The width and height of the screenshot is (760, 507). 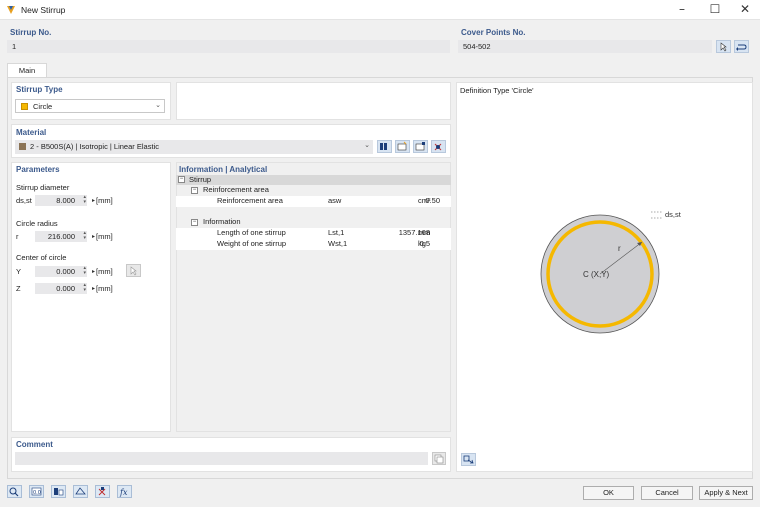 What do you see at coordinates (43, 187) in the screenshot?
I see `diameter-label: Stirrup diameter` at bounding box center [43, 187].